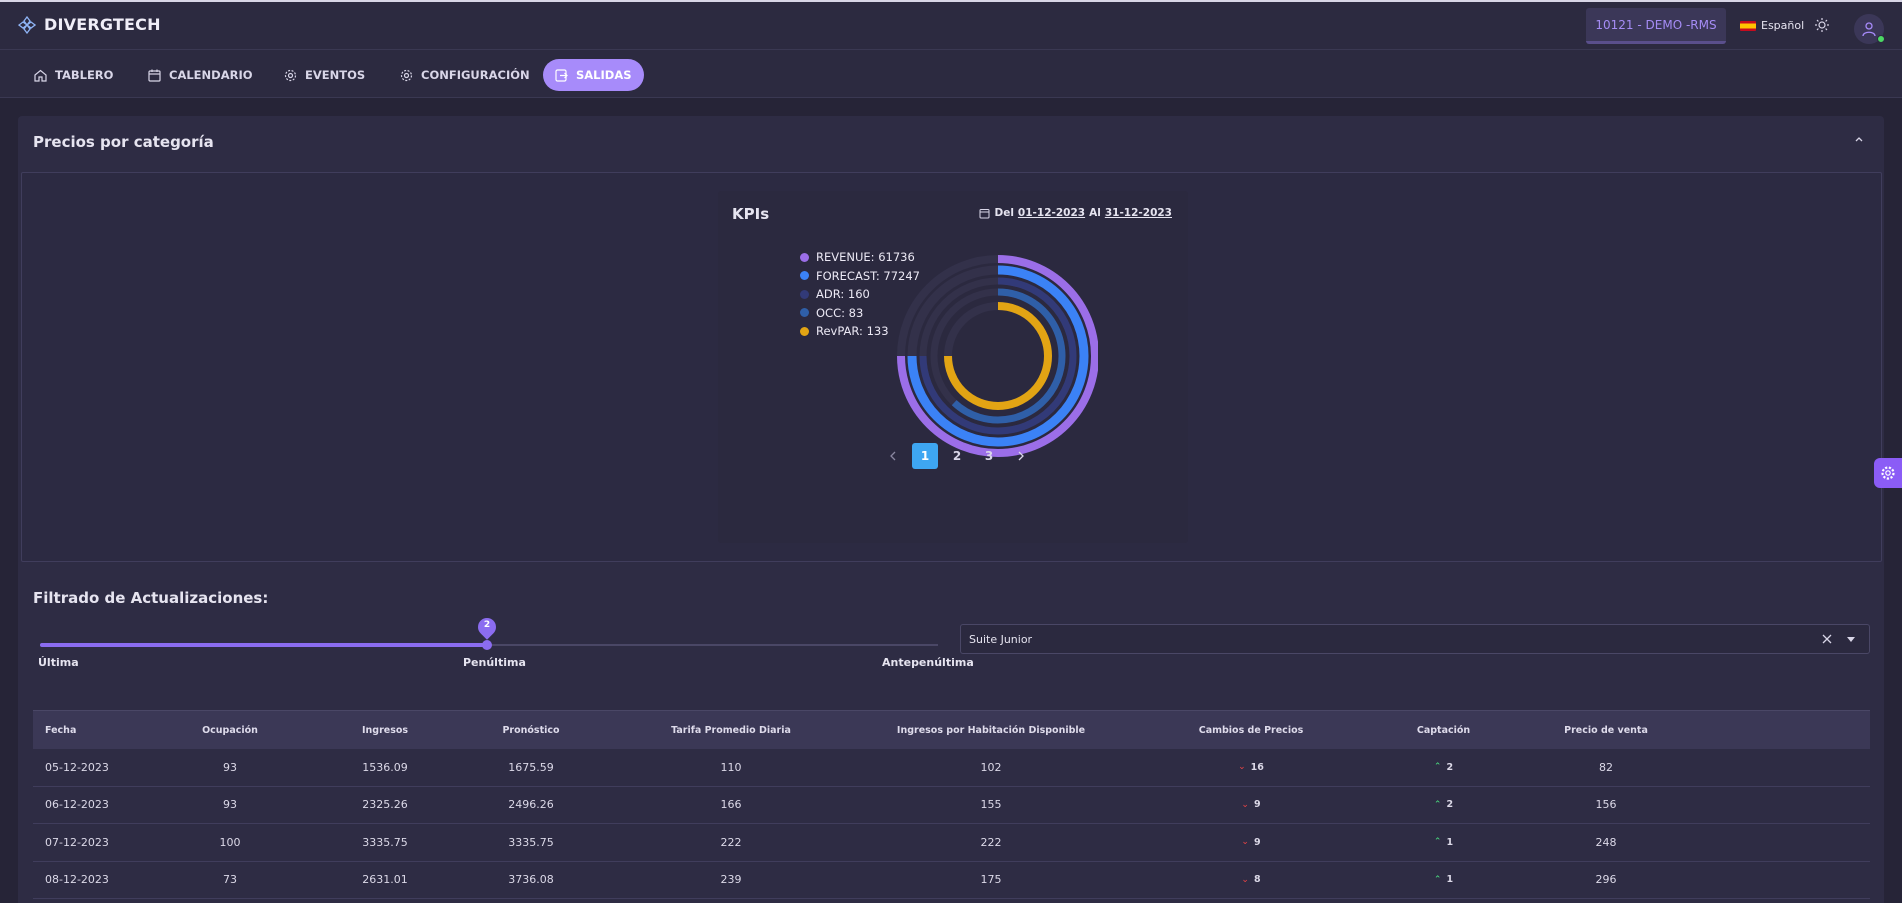 This screenshot has width=1902, height=903. Describe the element at coordinates (385, 767) in the screenshot. I see `cell-revenue: 1536.09` at that location.